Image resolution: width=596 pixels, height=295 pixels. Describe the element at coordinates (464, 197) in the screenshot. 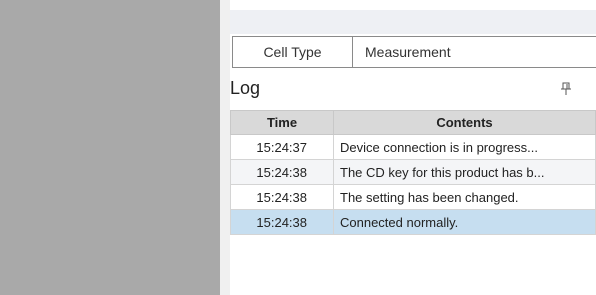

I see `log-row-contents: The setting has been changed.` at that location.